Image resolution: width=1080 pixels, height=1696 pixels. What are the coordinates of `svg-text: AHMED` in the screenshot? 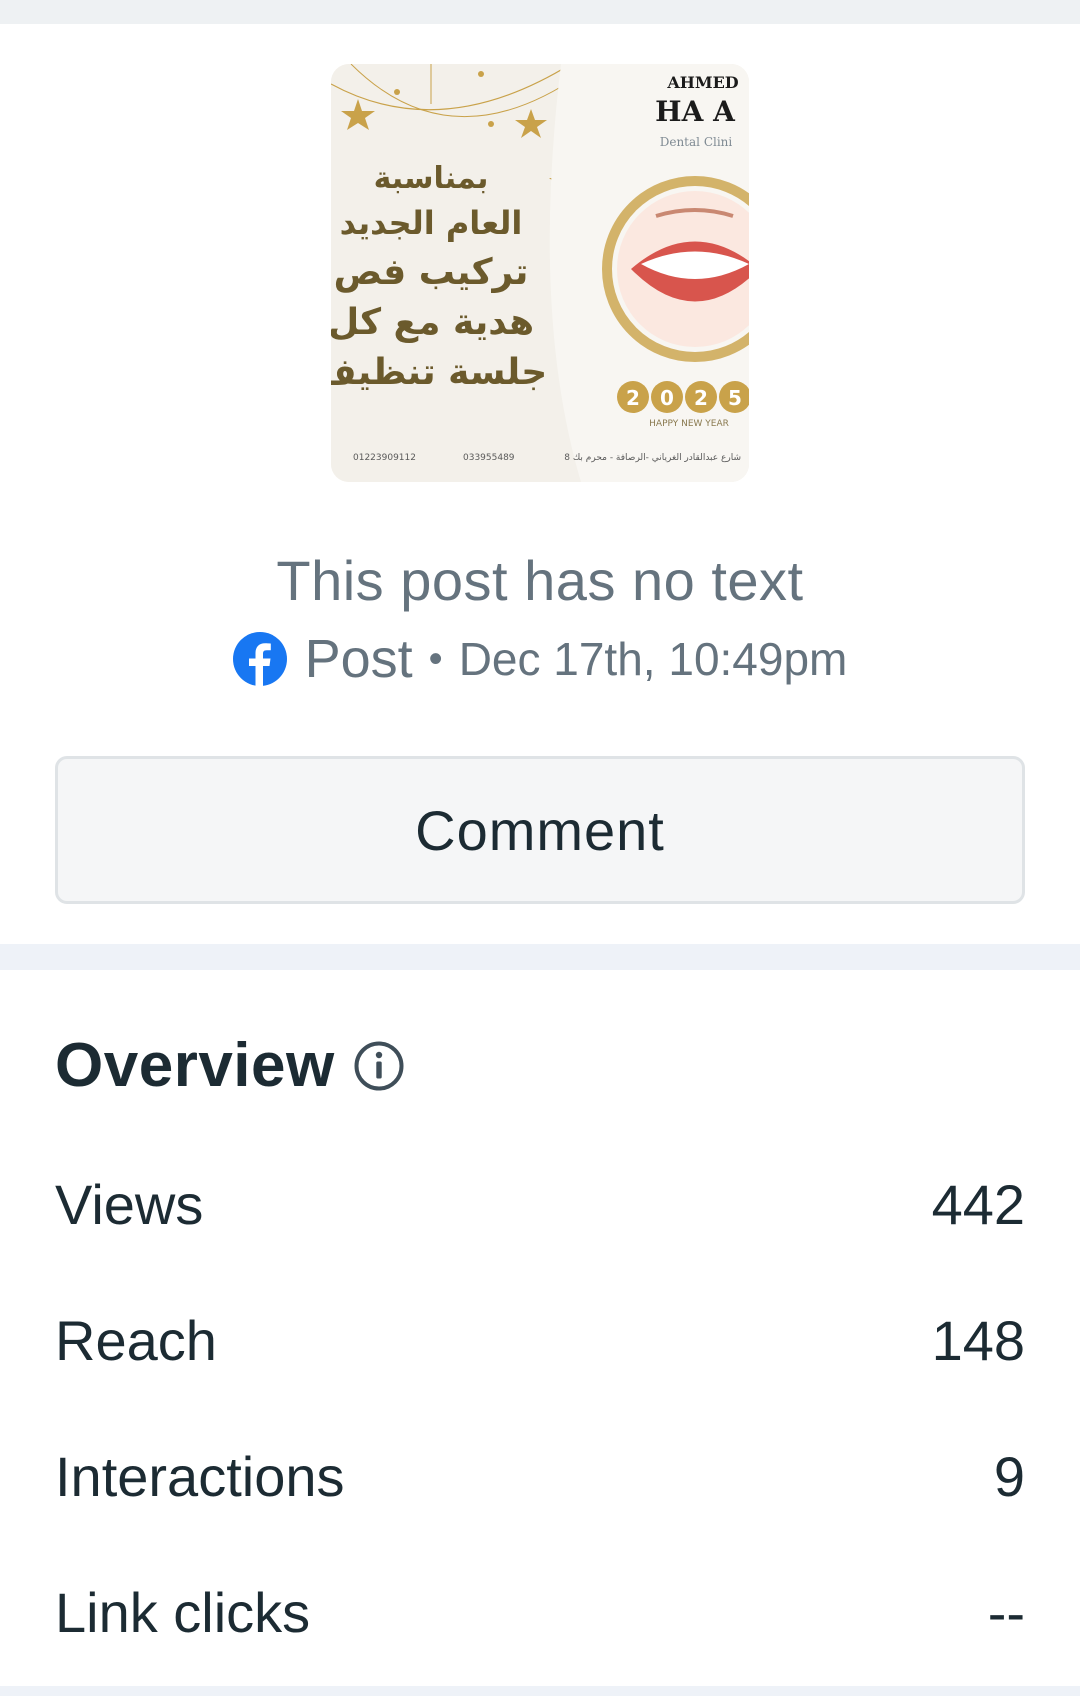 It's located at (702, 82).